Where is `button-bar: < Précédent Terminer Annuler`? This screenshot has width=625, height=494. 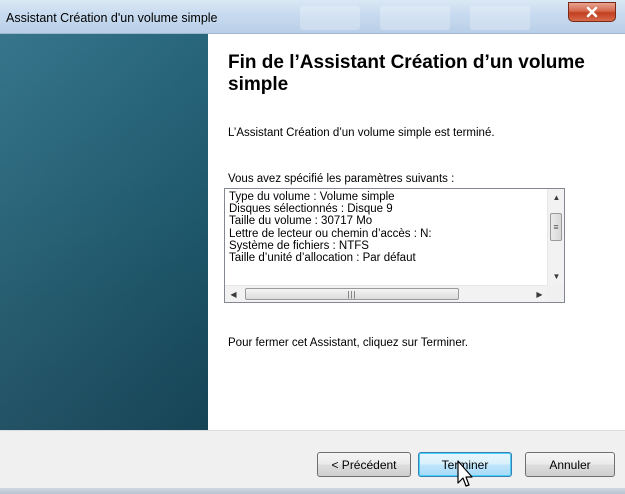 button-bar: < Précédent Terminer Annuler is located at coordinates (312, 462).